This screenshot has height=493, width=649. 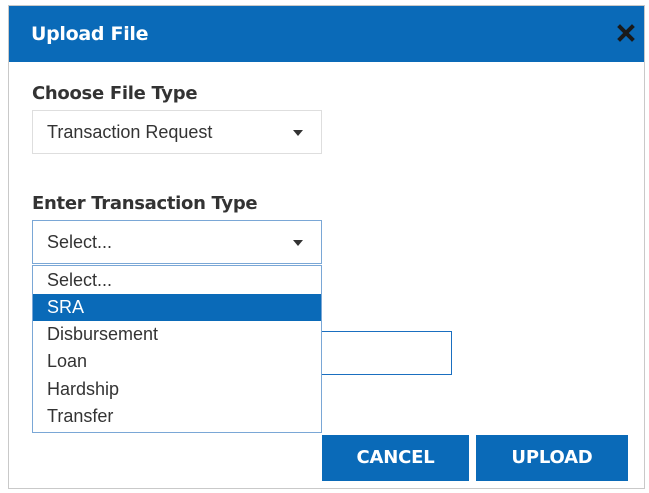 What do you see at coordinates (177, 389) in the screenshot?
I see `option-hardship: Hardship` at bounding box center [177, 389].